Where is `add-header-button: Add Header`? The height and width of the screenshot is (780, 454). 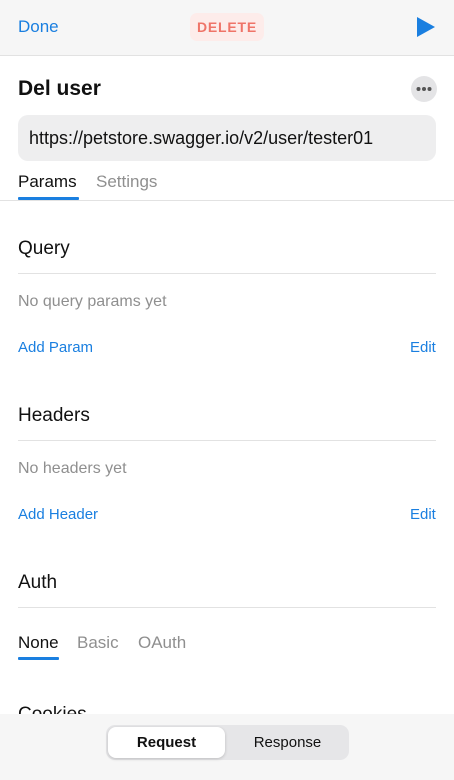 add-header-button: Add Header is located at coordinates (58, 514).